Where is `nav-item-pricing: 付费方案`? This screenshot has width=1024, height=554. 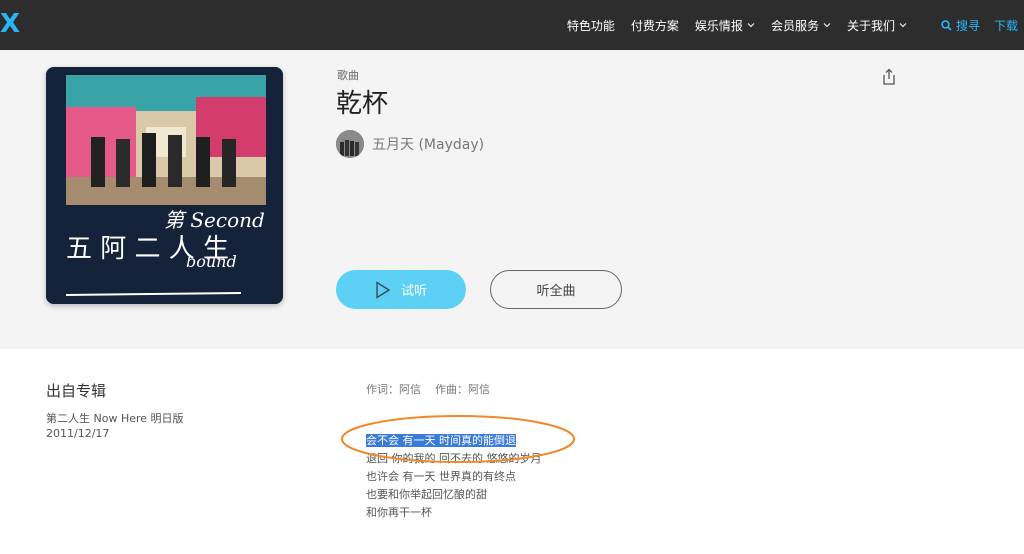
nav-item-pricing: 付费方案 is located at coordinates (655, 25).